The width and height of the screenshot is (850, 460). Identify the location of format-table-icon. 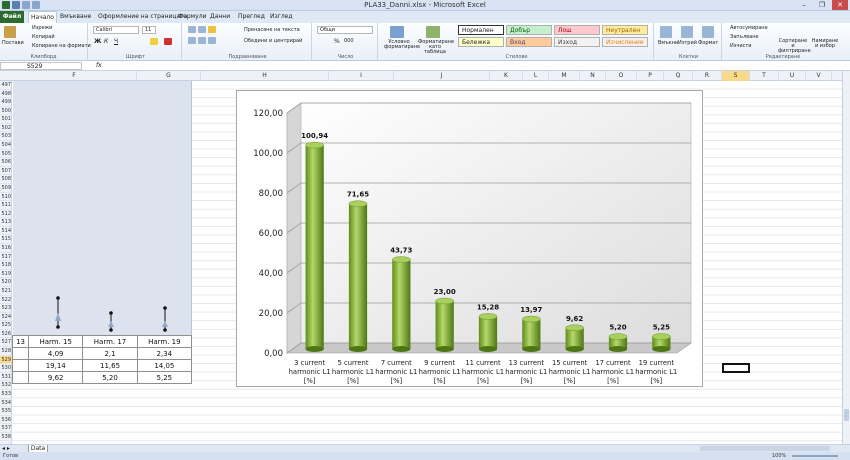
(433, 32).